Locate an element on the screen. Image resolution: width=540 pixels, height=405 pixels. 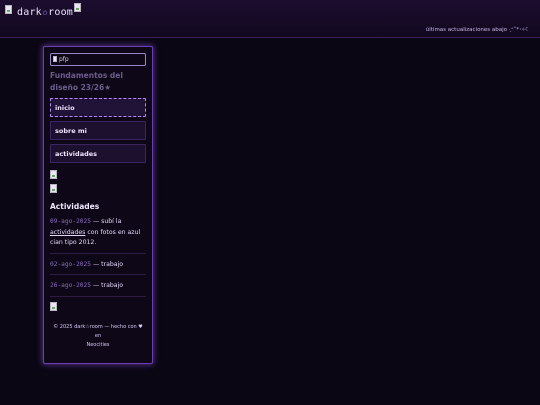
brand-name: dark is located at coordinates (29, 12).